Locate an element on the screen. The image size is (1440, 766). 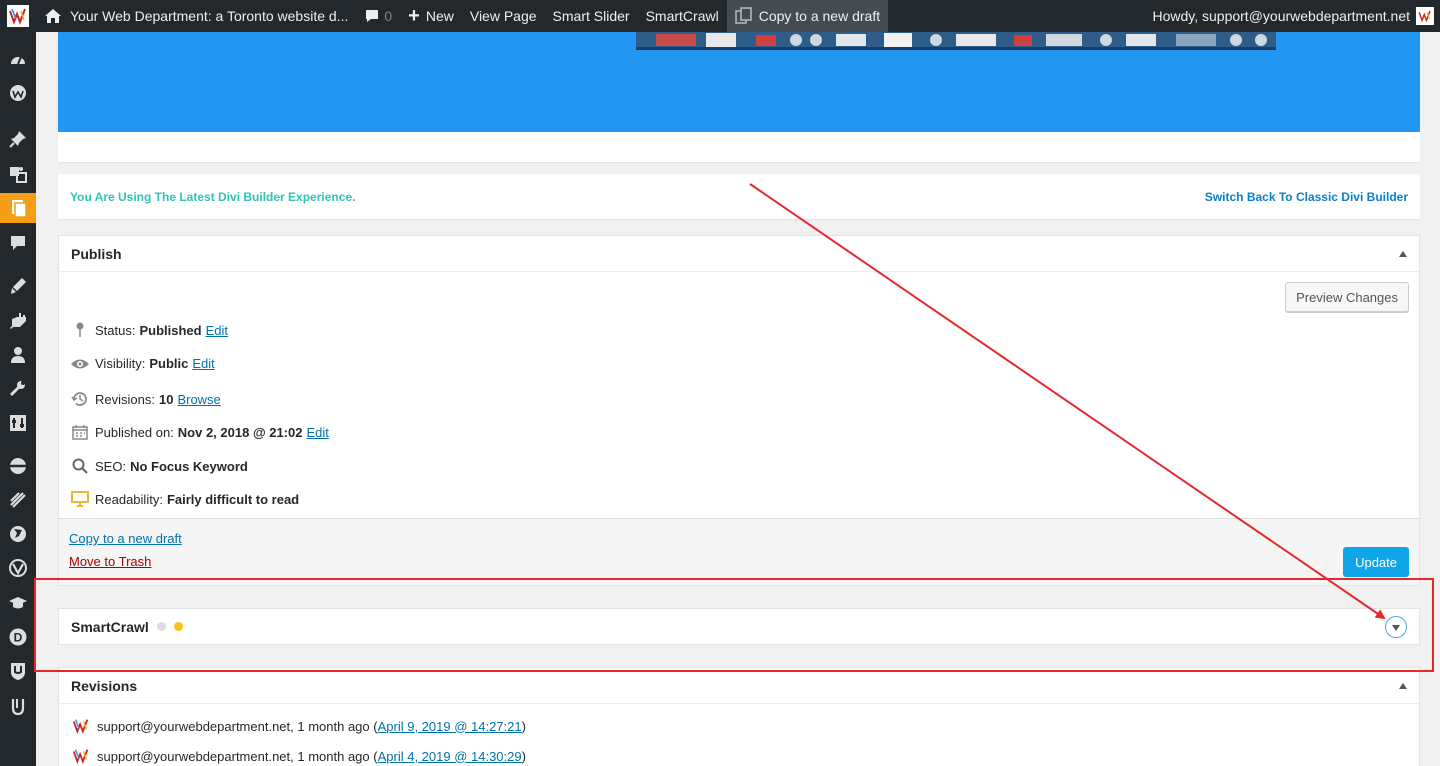
copy-draft-menu: Copy to a new draft is located at coordinates (807, 16).